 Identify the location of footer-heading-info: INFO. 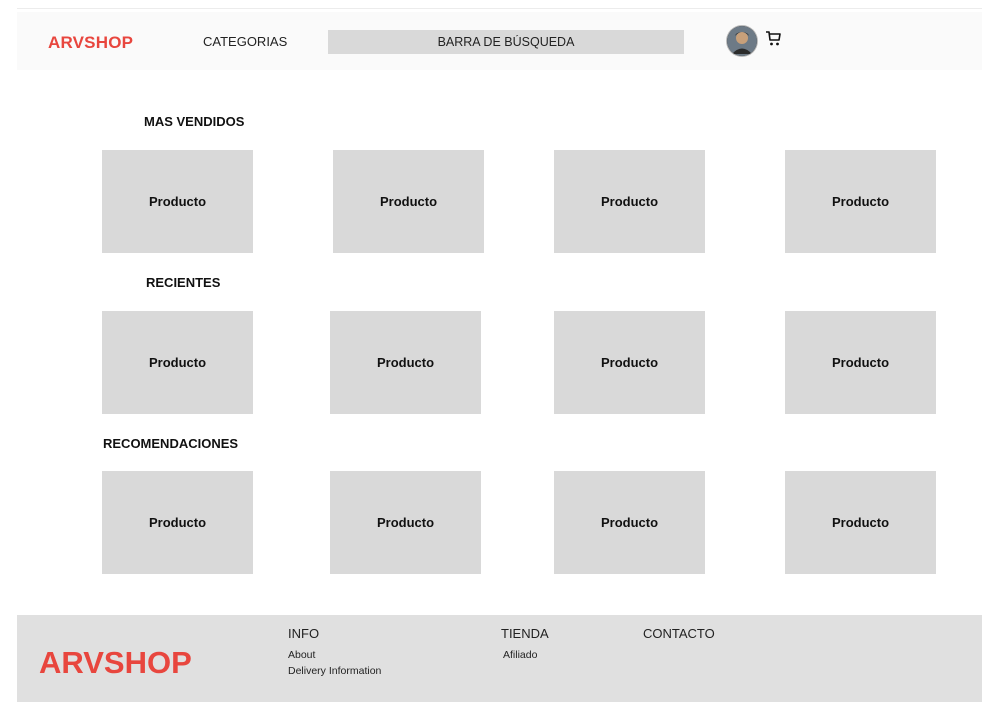
(304, 633).